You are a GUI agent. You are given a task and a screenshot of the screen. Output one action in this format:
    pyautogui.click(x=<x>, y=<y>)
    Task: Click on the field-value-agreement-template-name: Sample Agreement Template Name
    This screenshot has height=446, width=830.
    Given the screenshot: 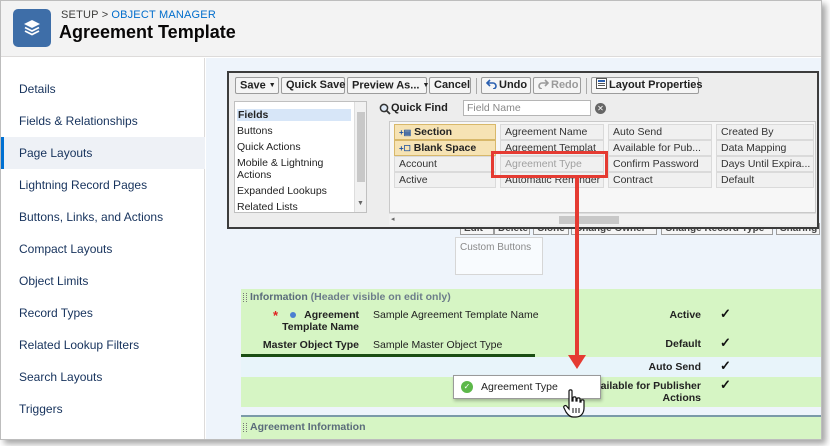 What is the action you would take?
    pyautogui.click(x=456, y=315)
    